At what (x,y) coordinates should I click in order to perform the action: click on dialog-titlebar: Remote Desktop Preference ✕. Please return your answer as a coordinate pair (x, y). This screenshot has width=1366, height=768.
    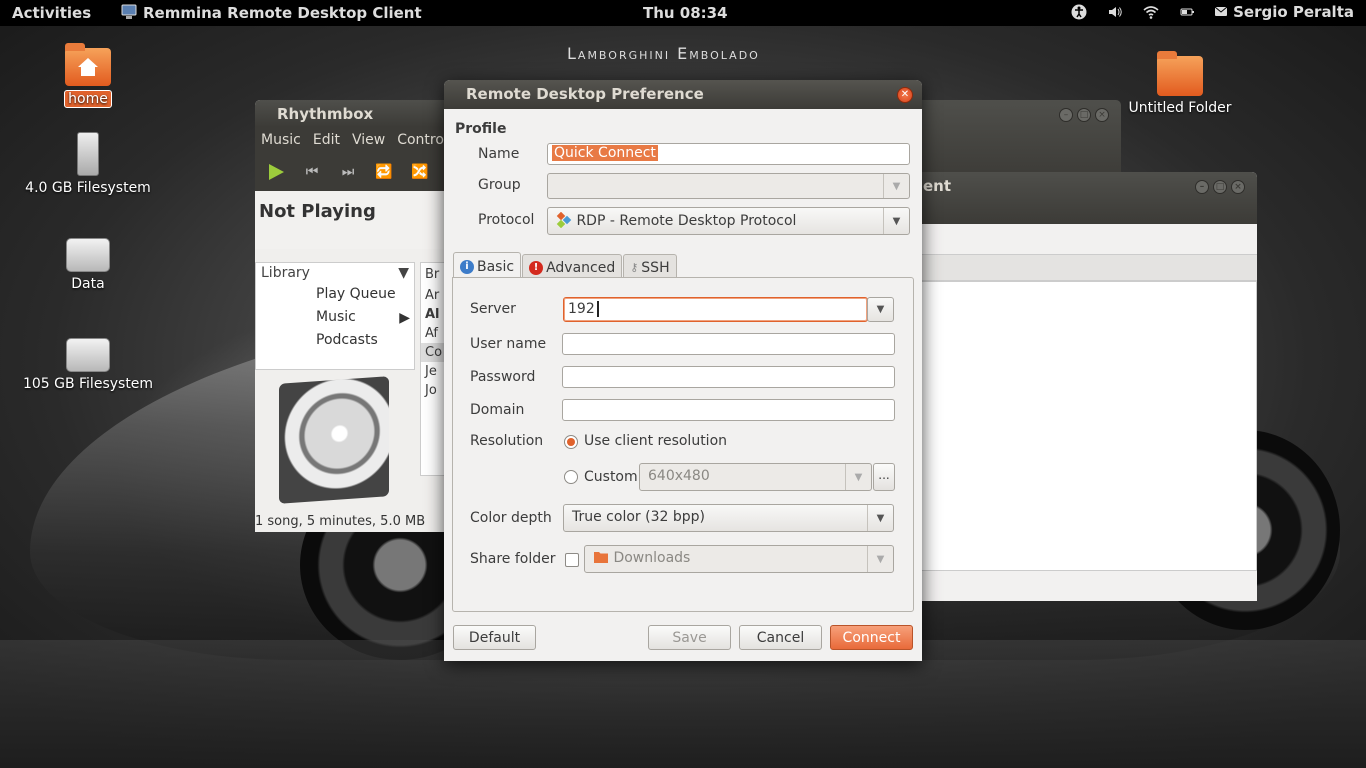
    Looking at the image, I should click on (683, 94).